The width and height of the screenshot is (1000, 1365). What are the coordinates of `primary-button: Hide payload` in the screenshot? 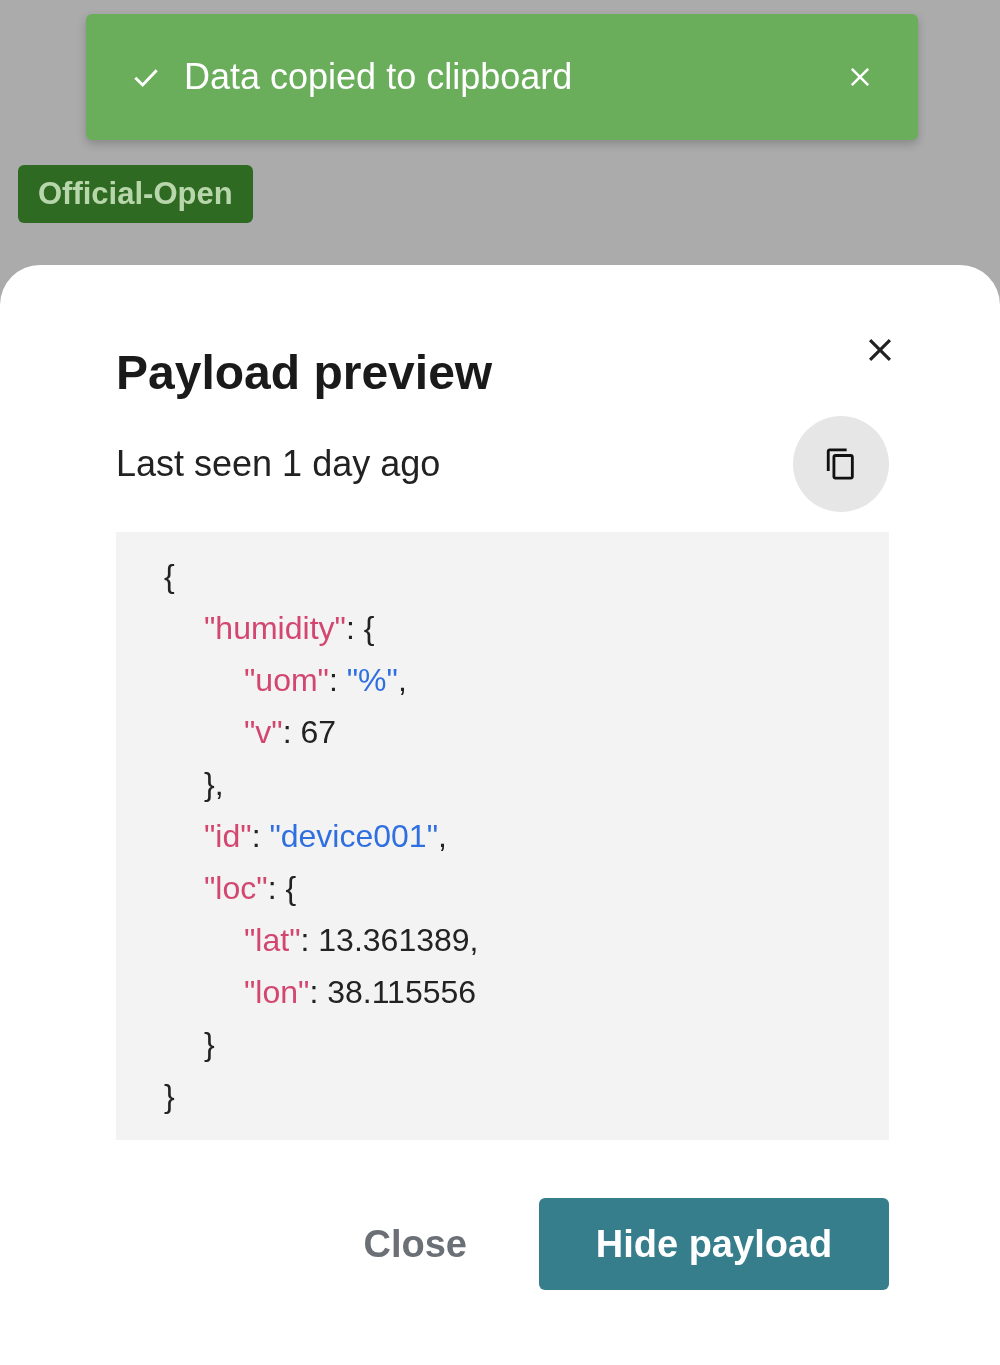 It's located at (714, 1244).